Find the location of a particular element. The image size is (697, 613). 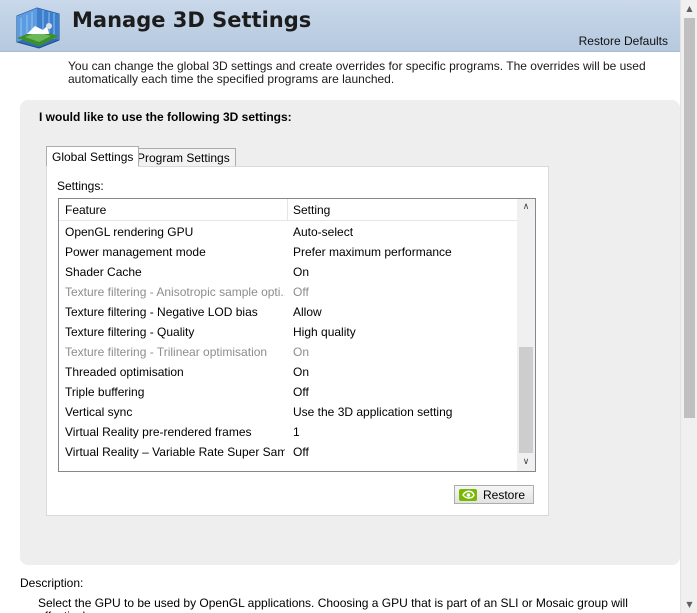

setting-cell: Prefer maximum performance is located at coordinates (372, 252).